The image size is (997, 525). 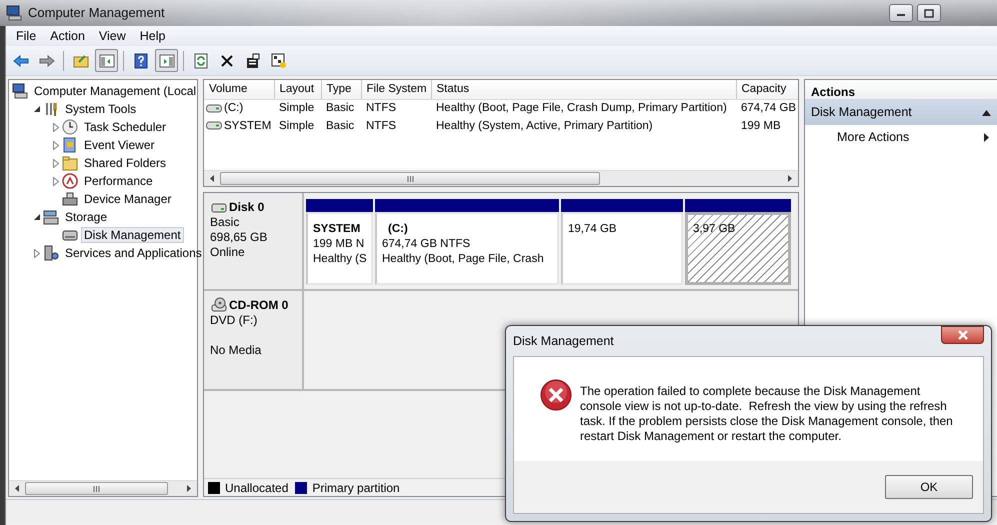 What do you see at coordinates (258, 305) in the screenshot?
I see `disk-name: CD-ROM 0` at bounding box center [258, 305].